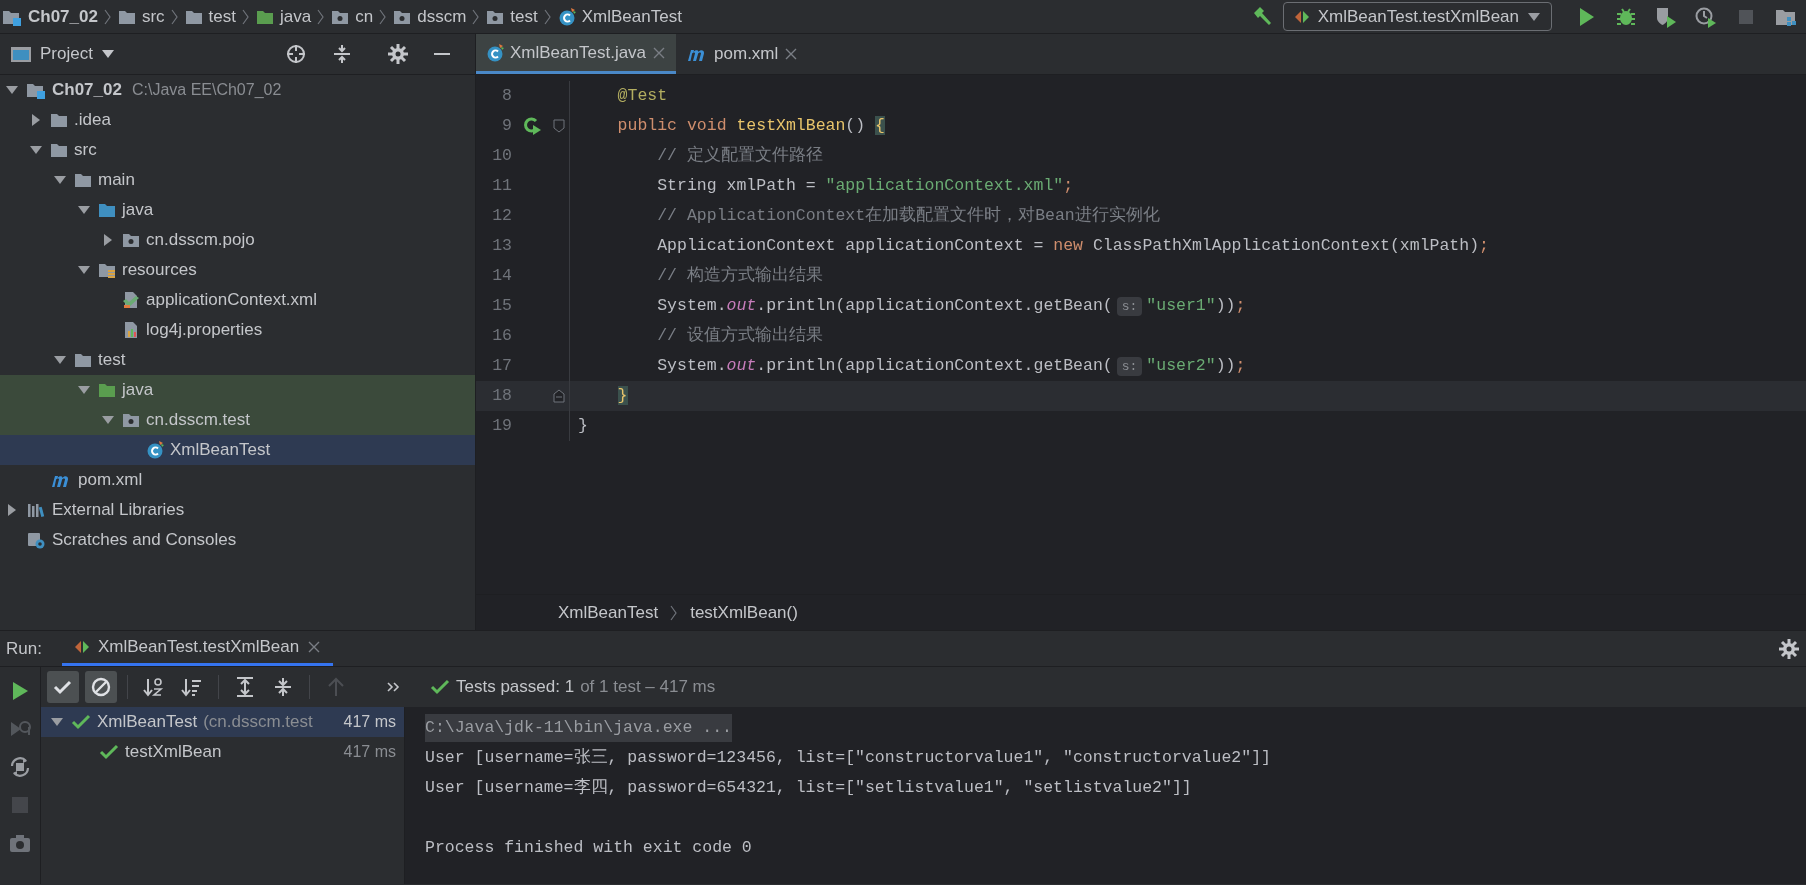 This screenshot has width=1806, height=885. Describe the element at coordinates (352, 16) in the screenshot. I see `breadcrumb-item: cn` at that location.